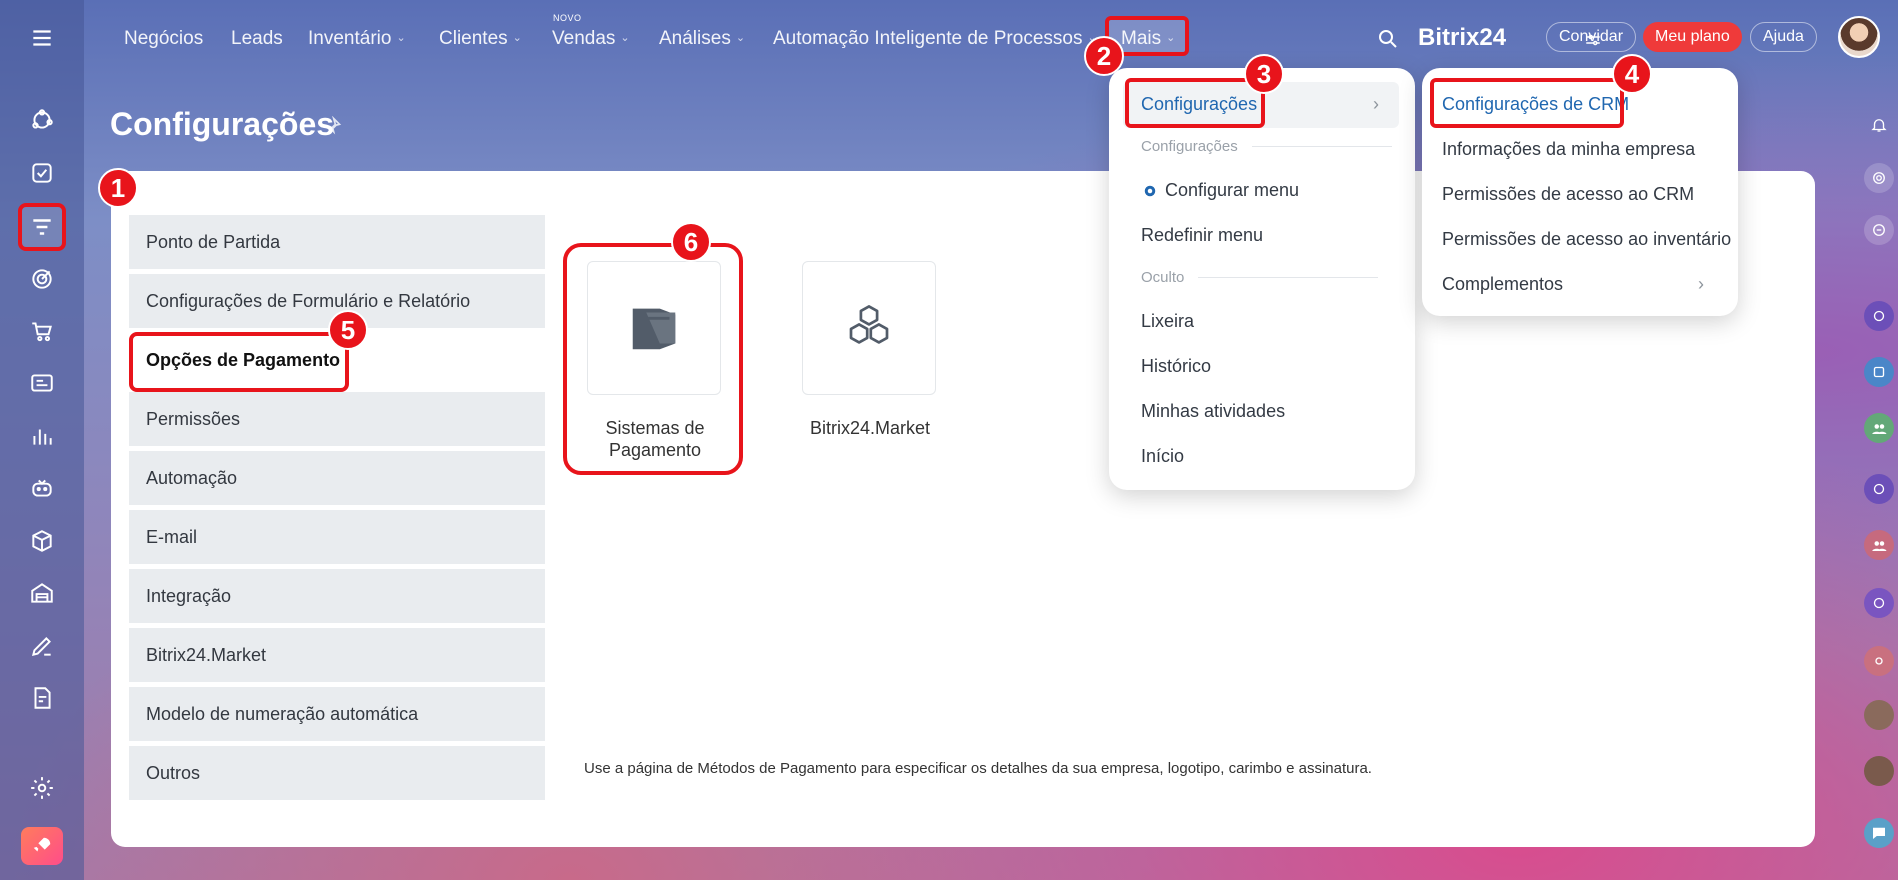 The image size is (1898, 880). Describe the element at coordinates (1502, 284) in the screenshot. I see `submenu-item-addons: Complementos` at that location.